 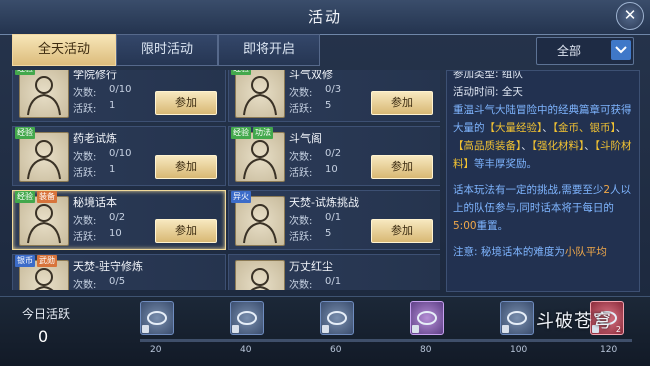 I want to click on close-icon: ✕, so click(x=630, y=15).